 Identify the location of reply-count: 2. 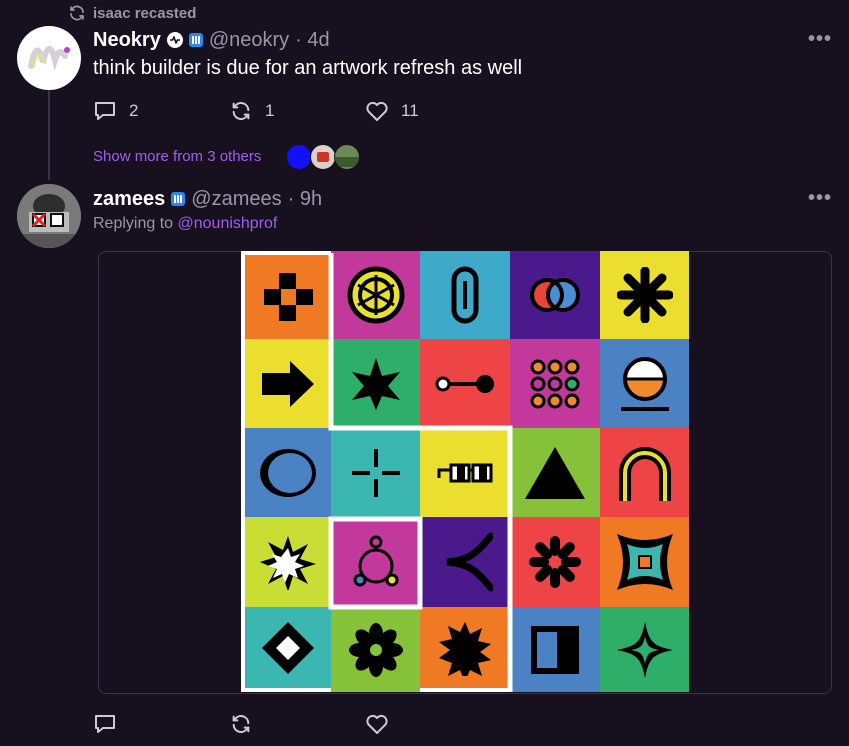
(134, 110).